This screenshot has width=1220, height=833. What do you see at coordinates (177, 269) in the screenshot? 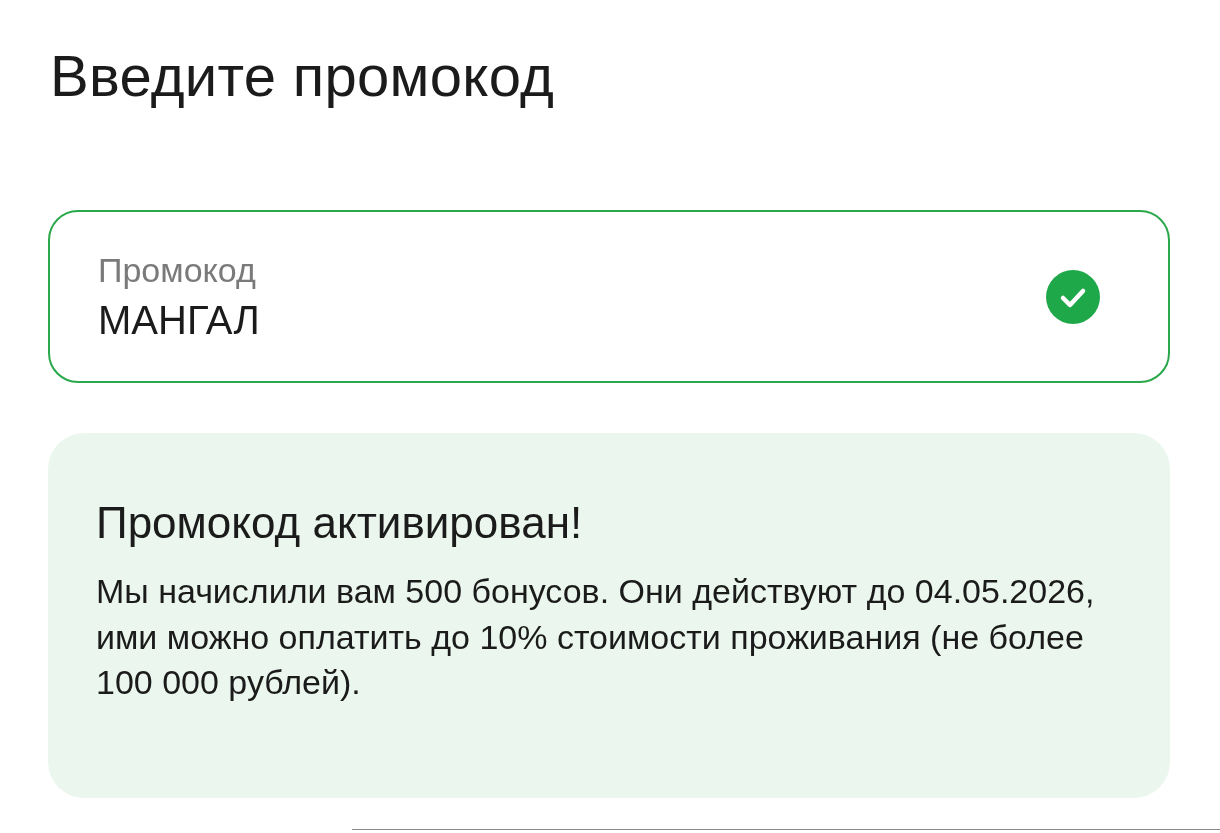
I see `field-label: Промокод` at bounding box center [177, 269].